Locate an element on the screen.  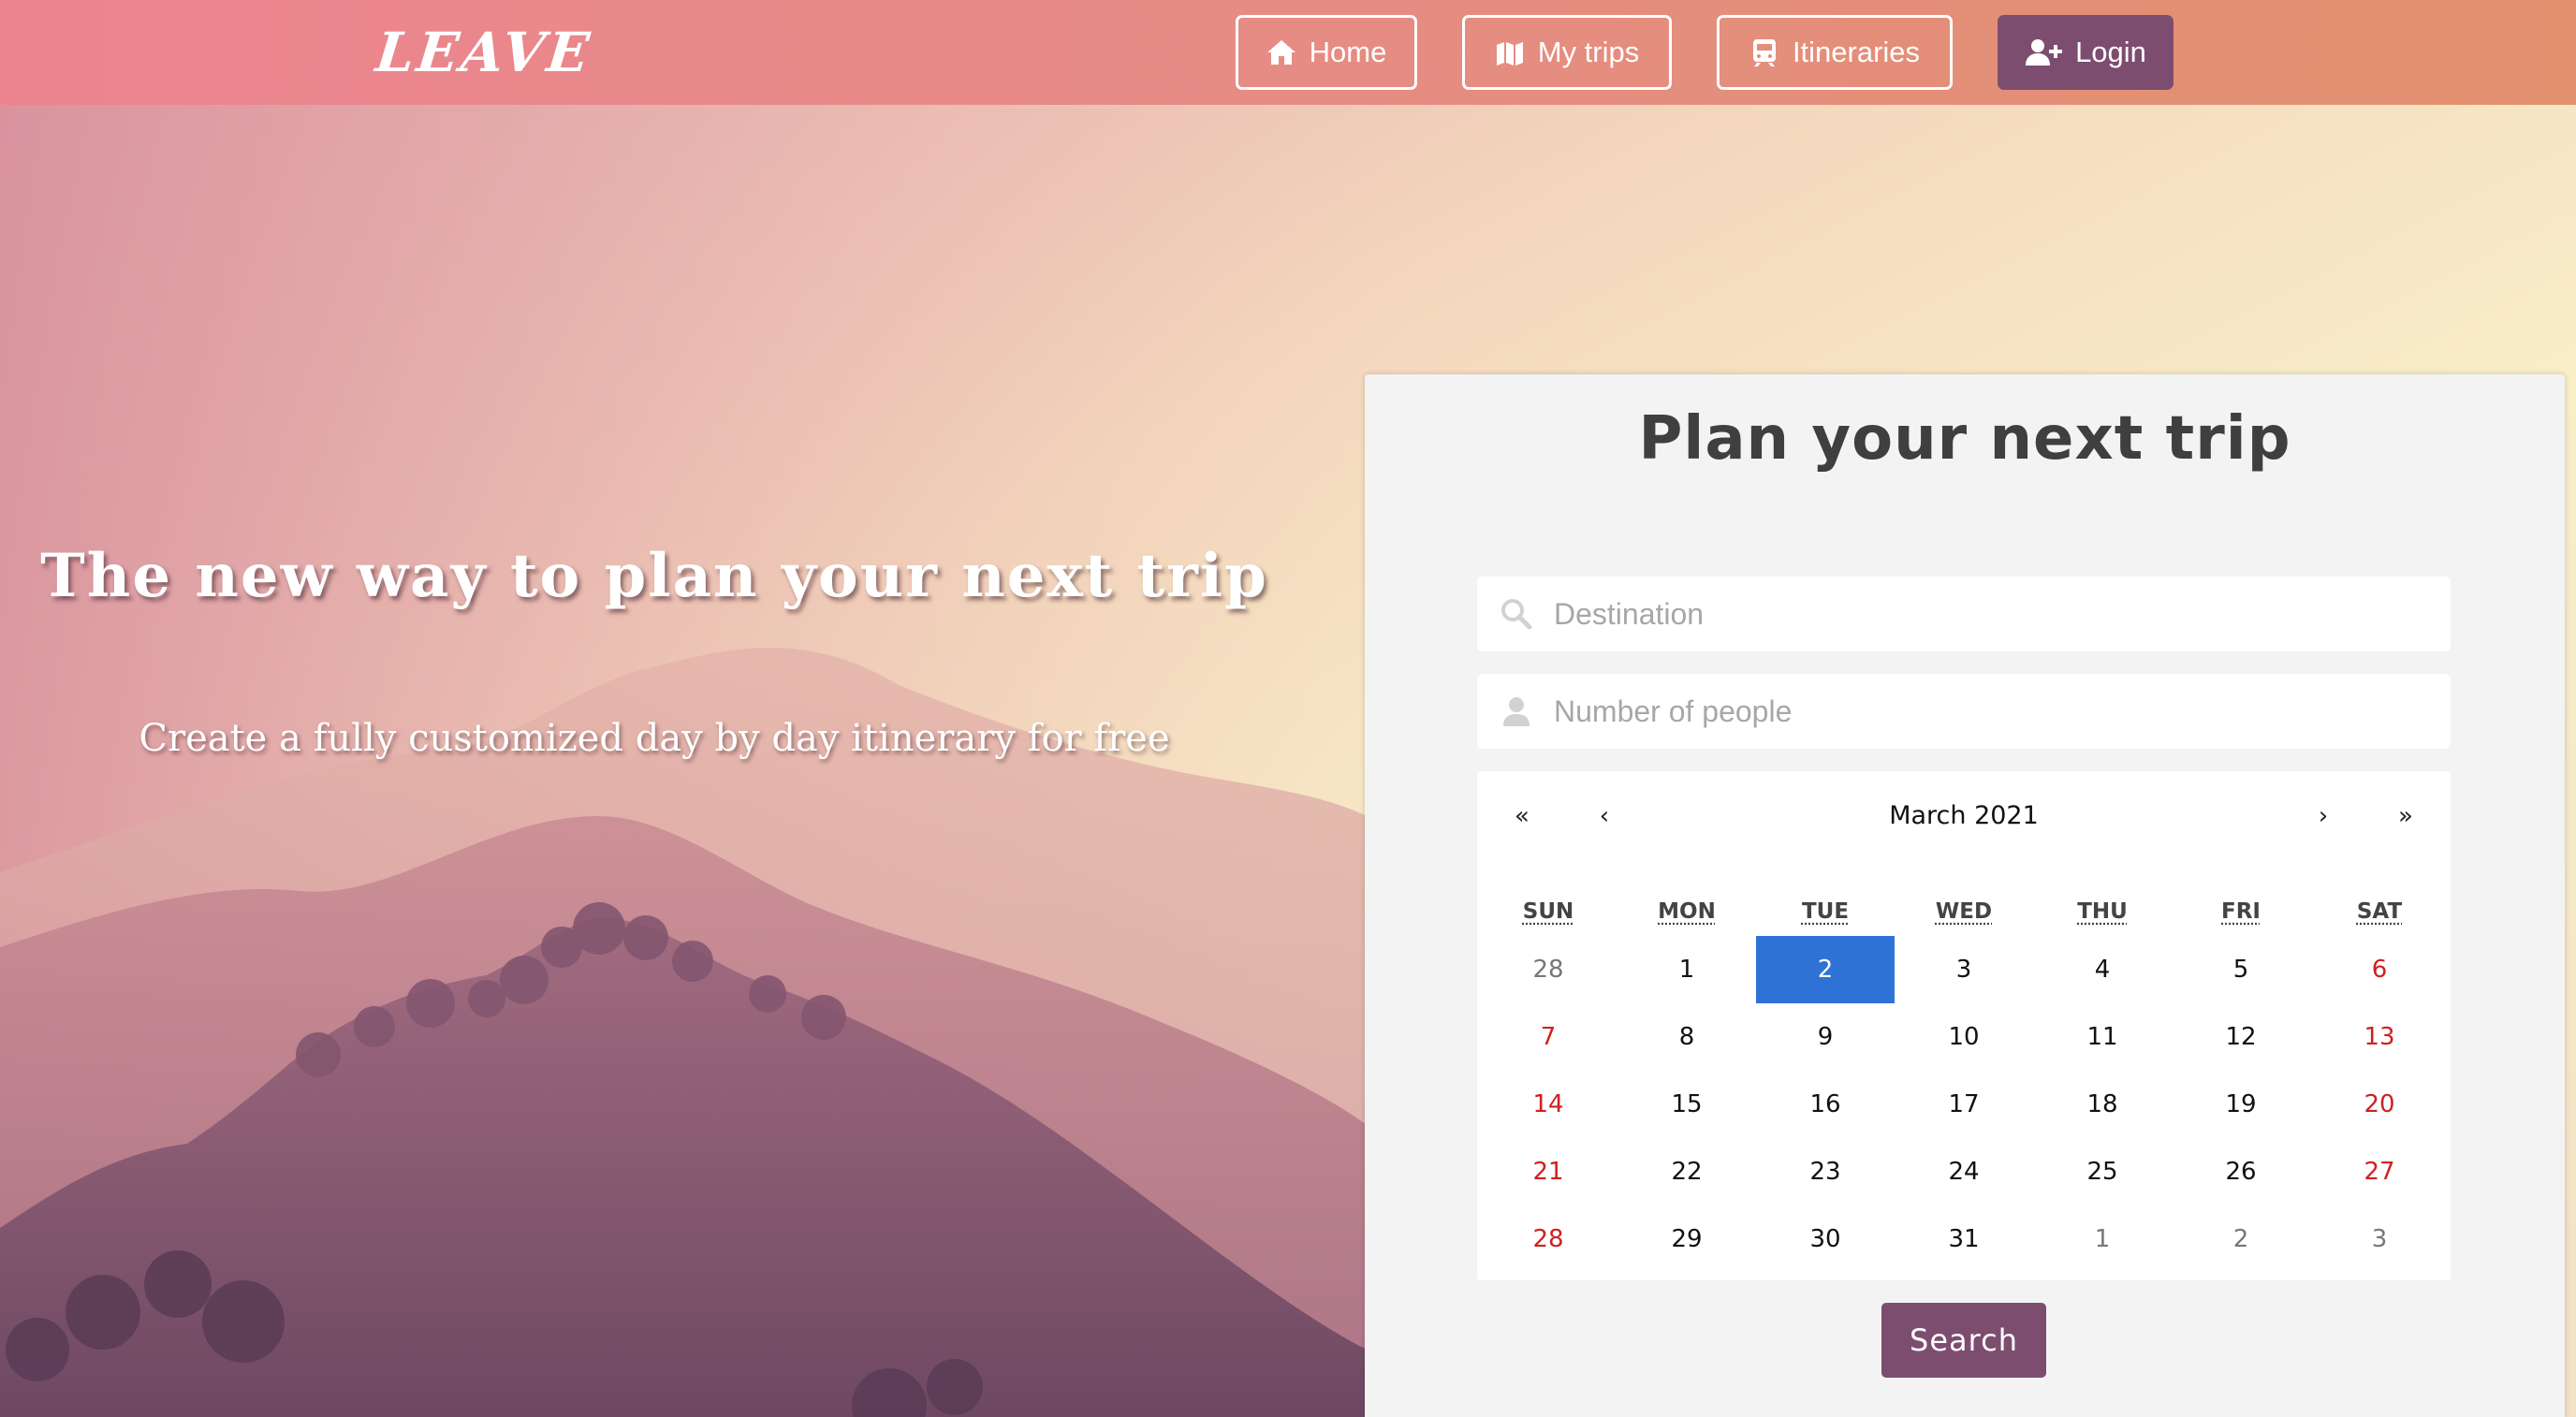
people-field is located at coordinates (1964, 711).